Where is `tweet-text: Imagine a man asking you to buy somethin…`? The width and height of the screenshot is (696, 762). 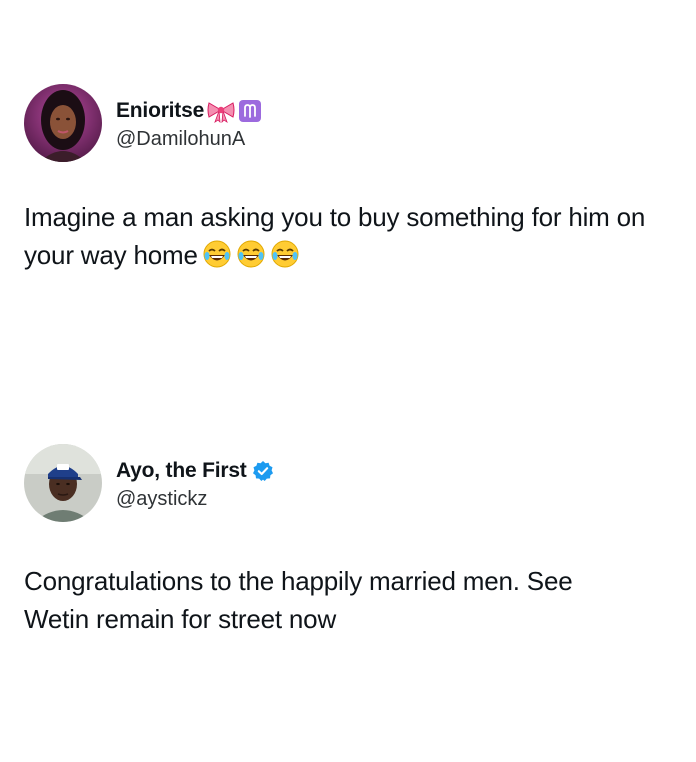 tweet-text: Imagine a man asking you to buy somethin… is located at coordinates (348, 238).